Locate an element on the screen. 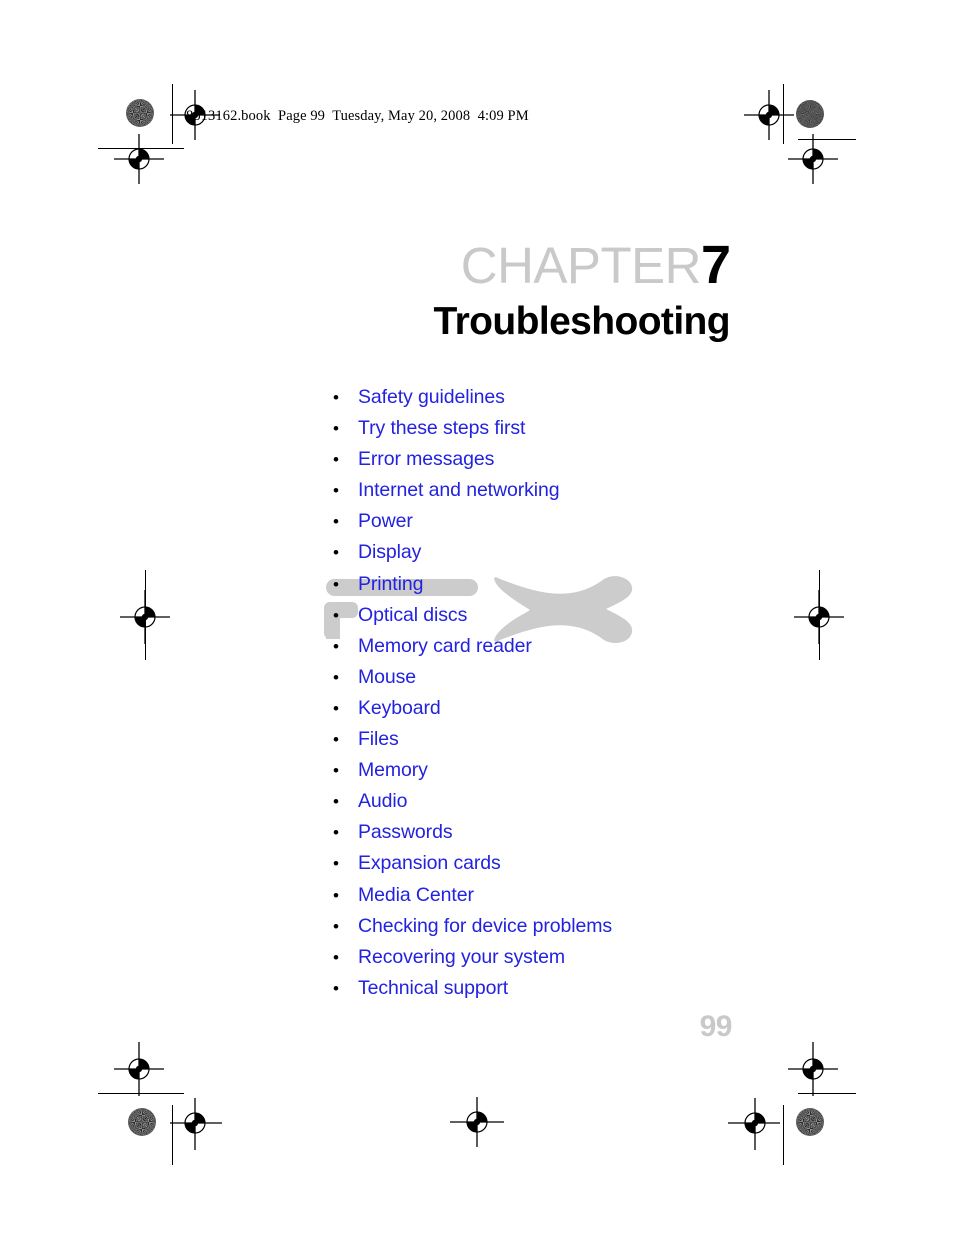  toc-link-safety-guidelines: Safety guidelines is located at coordinates (431, 397).